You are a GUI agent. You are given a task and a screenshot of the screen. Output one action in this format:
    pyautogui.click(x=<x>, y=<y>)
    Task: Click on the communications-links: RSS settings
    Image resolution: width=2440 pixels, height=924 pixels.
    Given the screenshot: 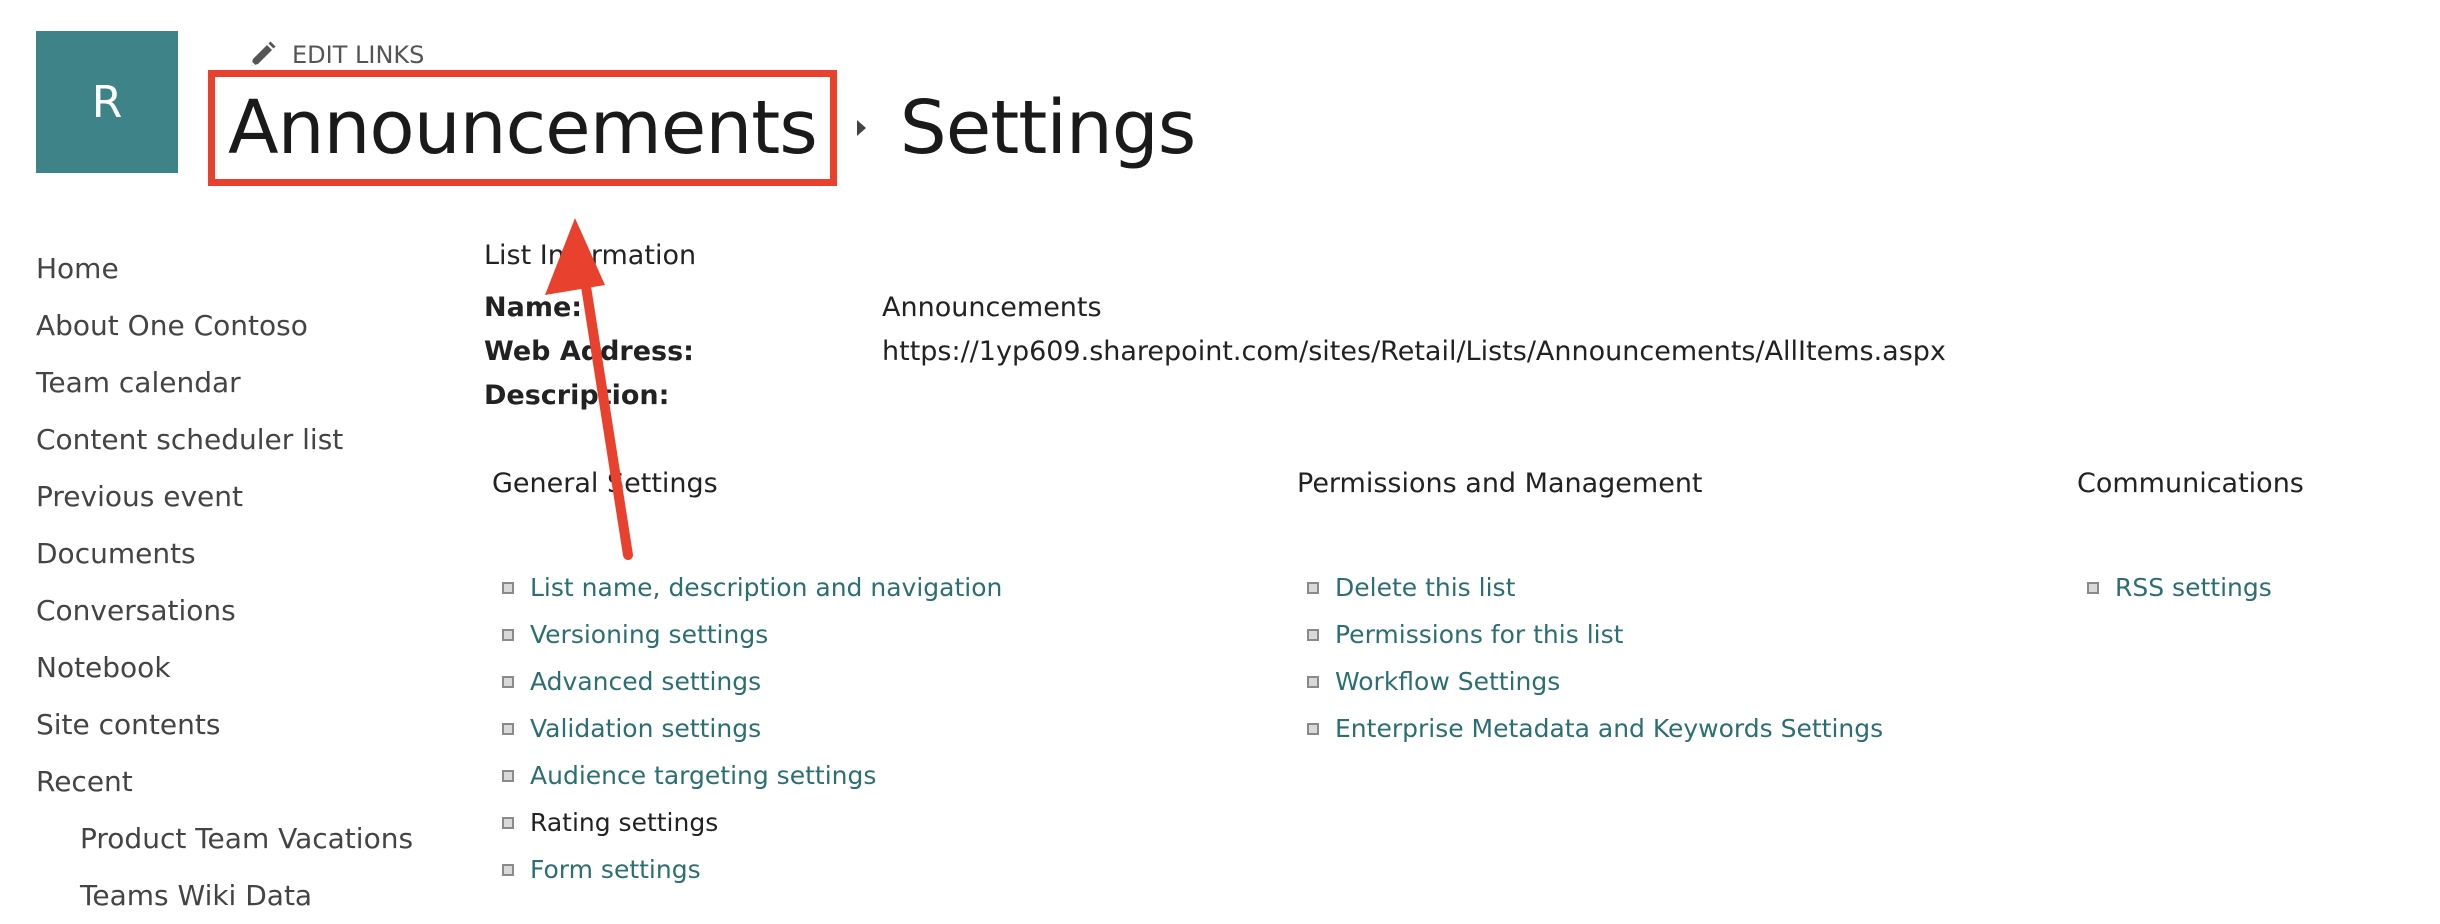 What is the action you would take?
    pyautogui.click(x=2190, y=587)
    